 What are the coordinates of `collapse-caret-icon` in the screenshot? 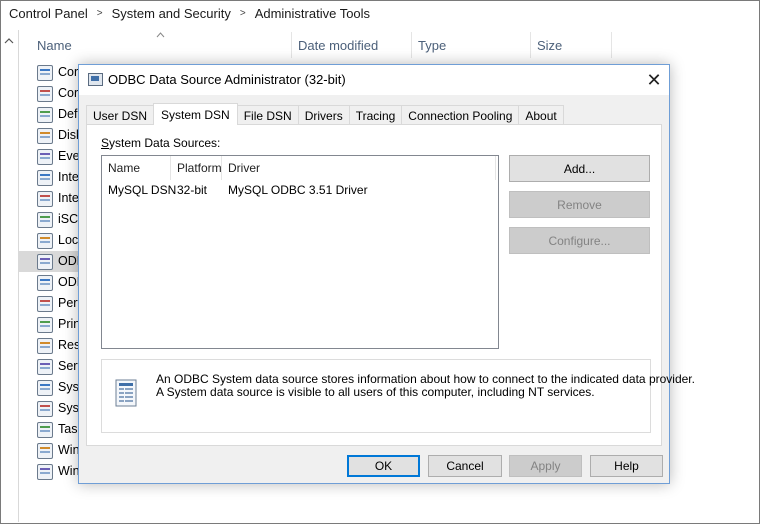 It's located at (9, 41).